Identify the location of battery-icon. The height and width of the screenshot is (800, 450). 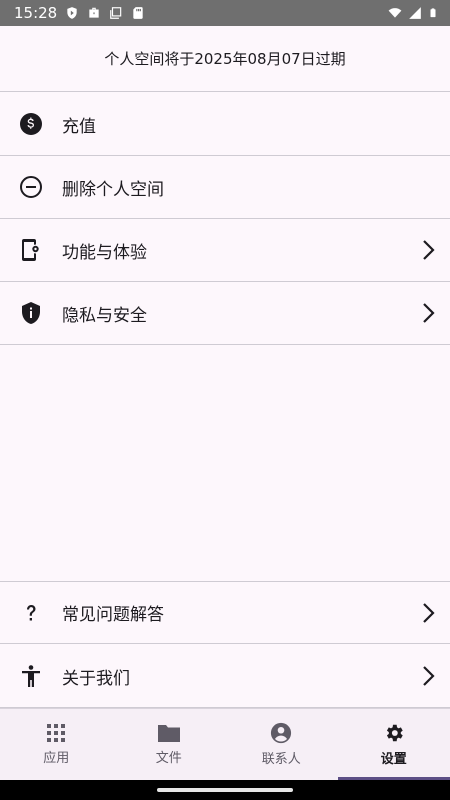
(433, 13).